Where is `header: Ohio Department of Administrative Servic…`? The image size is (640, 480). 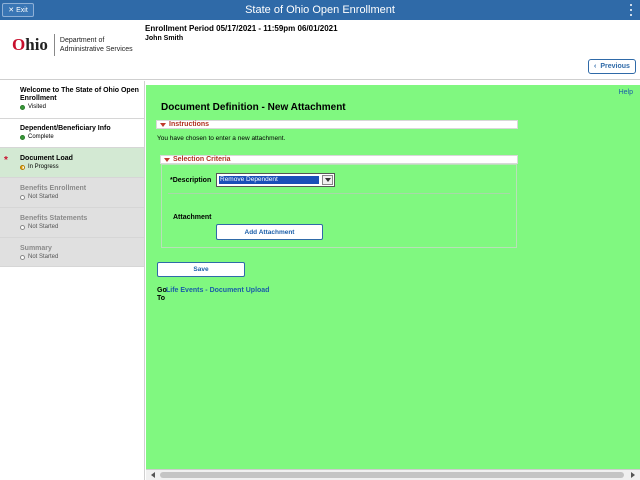 header: Ohio Department of Administrative Servic… is located at coordinates (320, 50).